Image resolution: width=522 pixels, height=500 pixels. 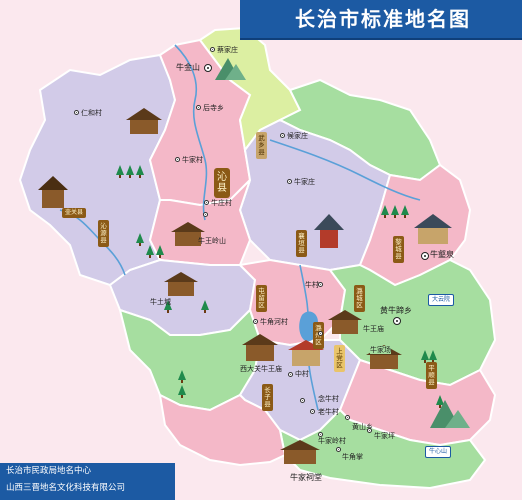 I want to click on region-label-shangdang: 上党区, so click(x=339, y=358).